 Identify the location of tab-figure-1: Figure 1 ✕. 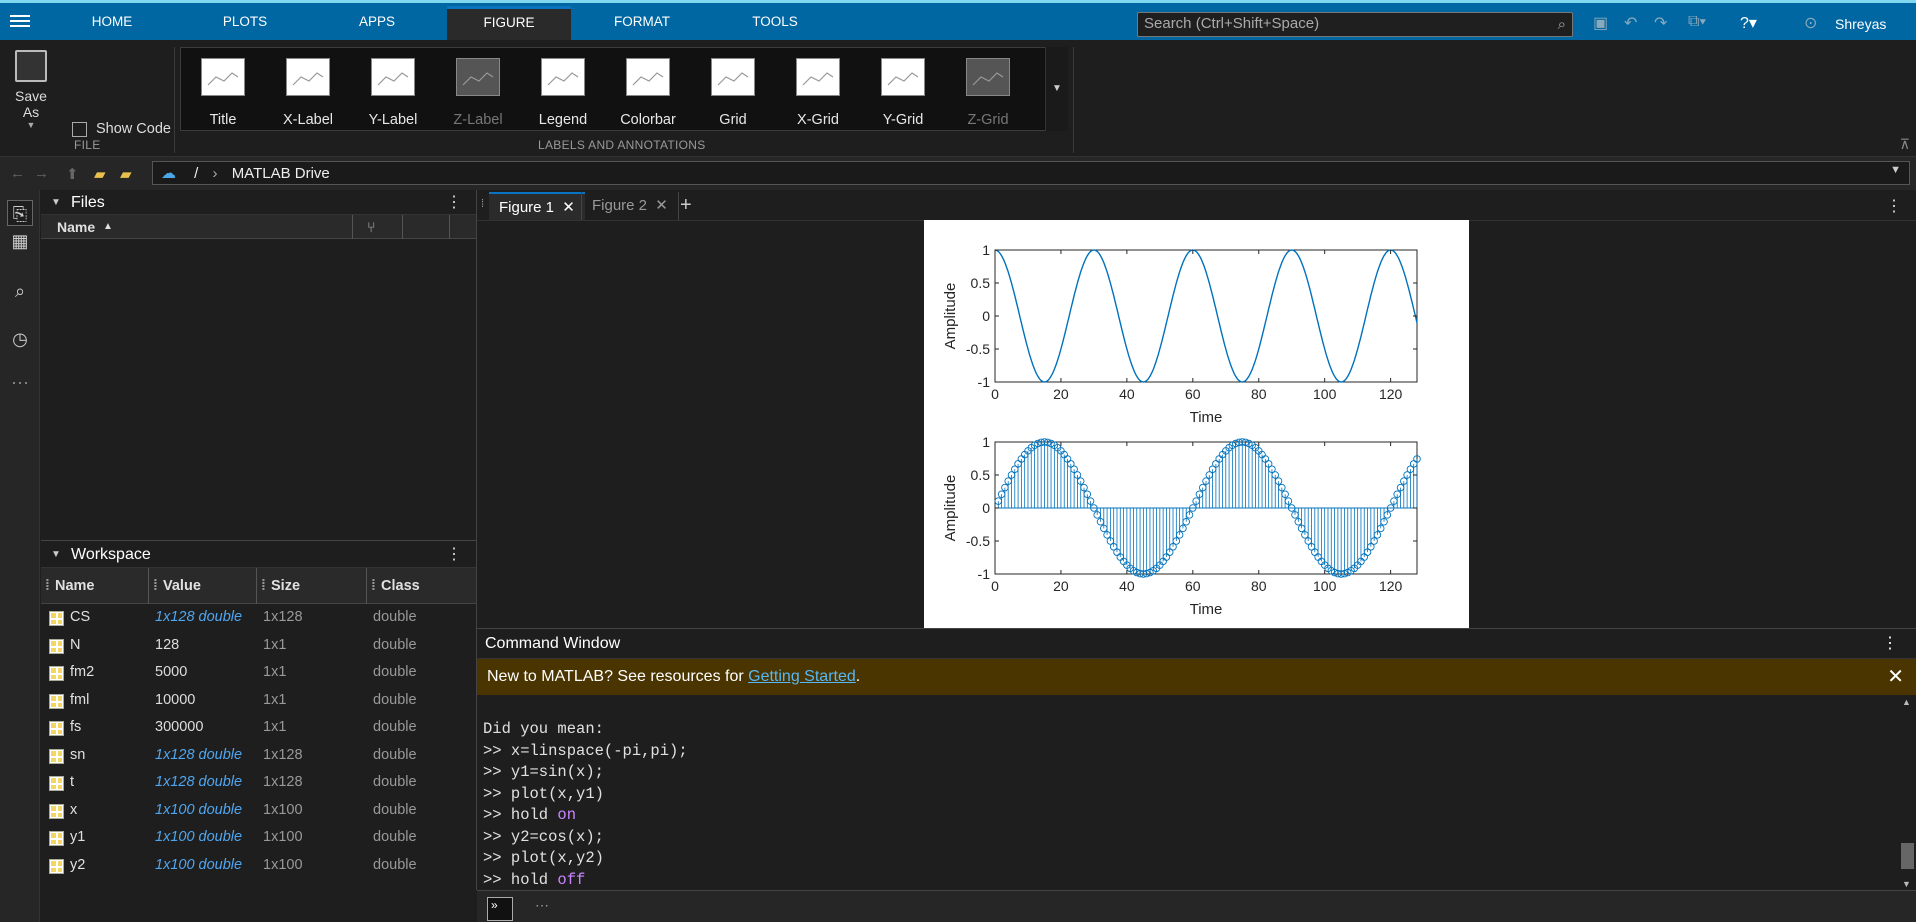
(537, 206).